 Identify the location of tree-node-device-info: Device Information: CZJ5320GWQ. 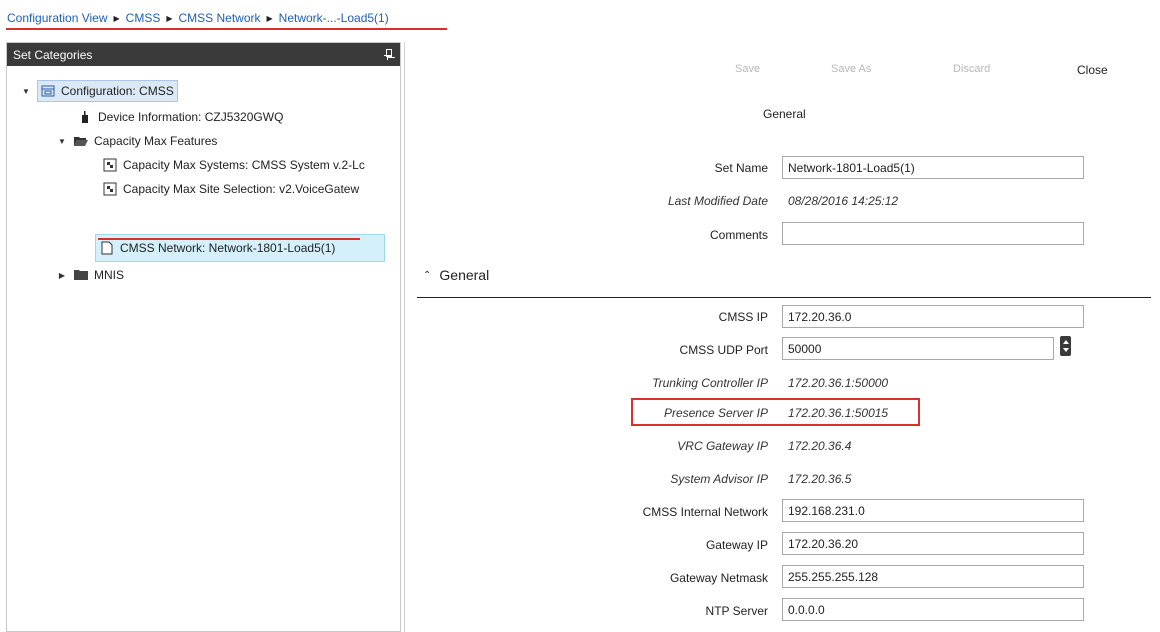
(180, 117).